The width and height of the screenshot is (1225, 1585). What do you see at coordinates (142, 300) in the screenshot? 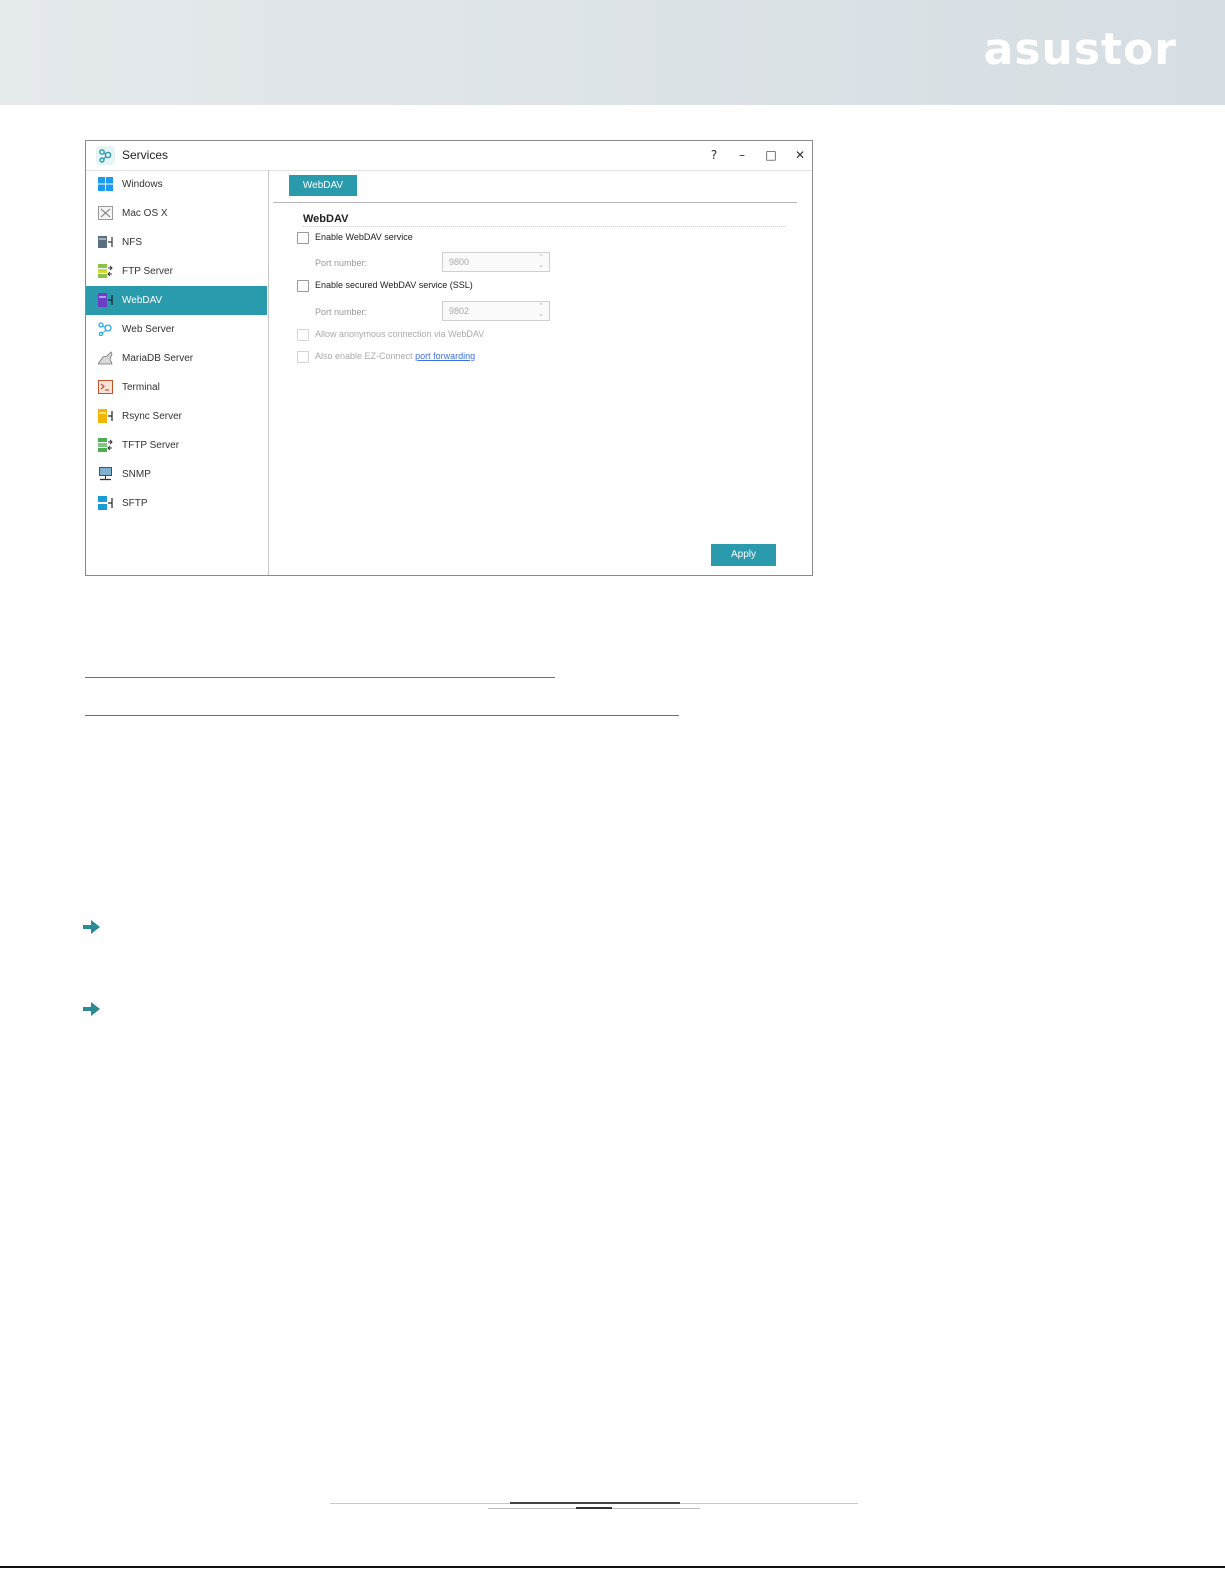
I see `sidebar-item-label: WebDAV` at bounding box center [142, 300].